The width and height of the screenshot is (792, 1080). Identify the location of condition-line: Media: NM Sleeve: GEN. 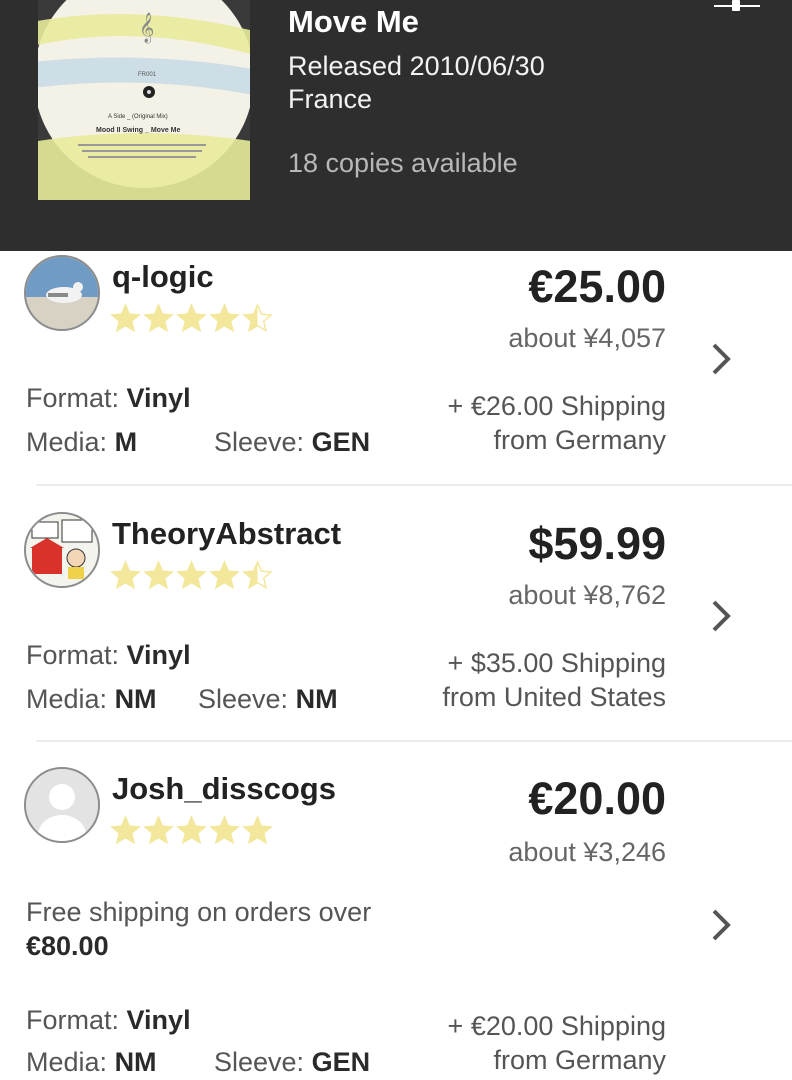
(226, 1063).